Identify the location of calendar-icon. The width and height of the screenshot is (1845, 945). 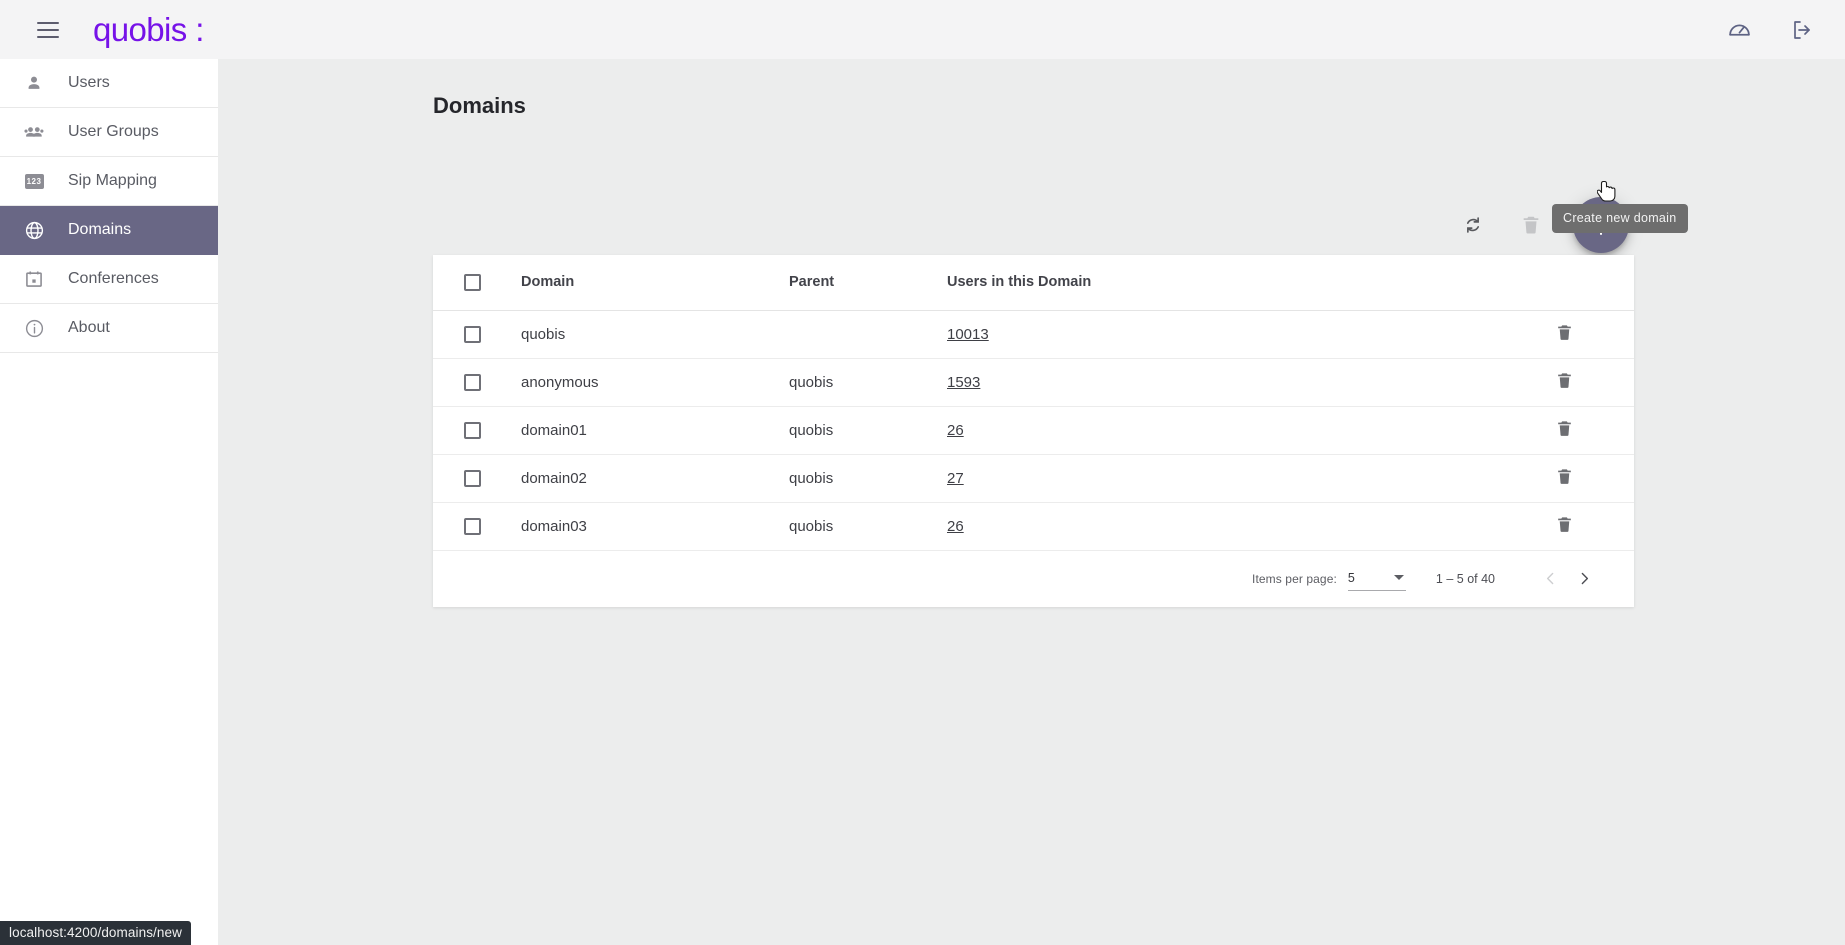
(34, 279).